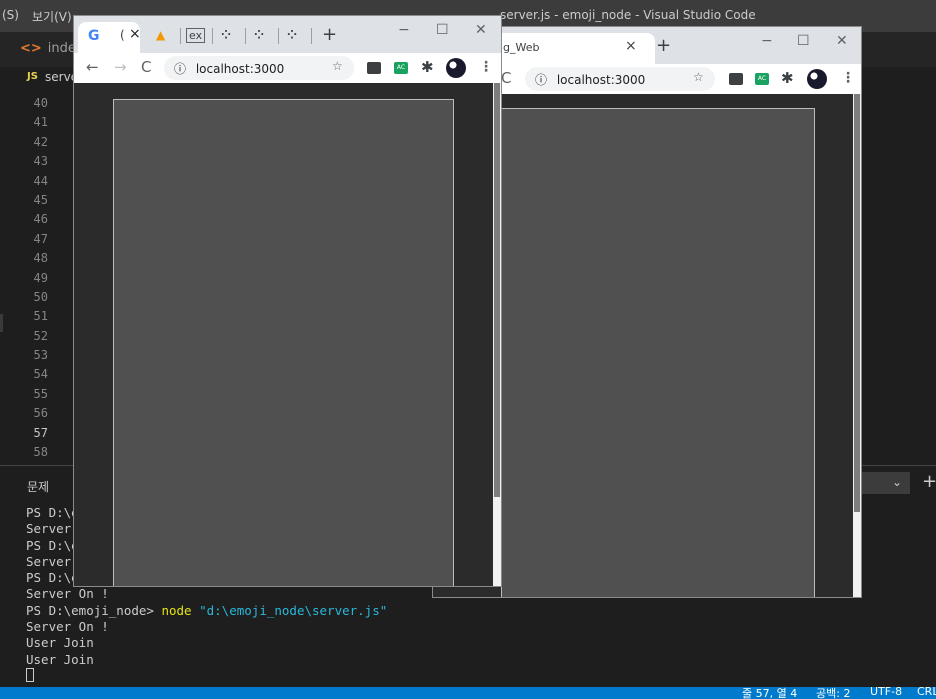  What do you see at coordinates (40, 277) in the screenshot?
I see `line-number: 49` at bounding box center [40, 277].